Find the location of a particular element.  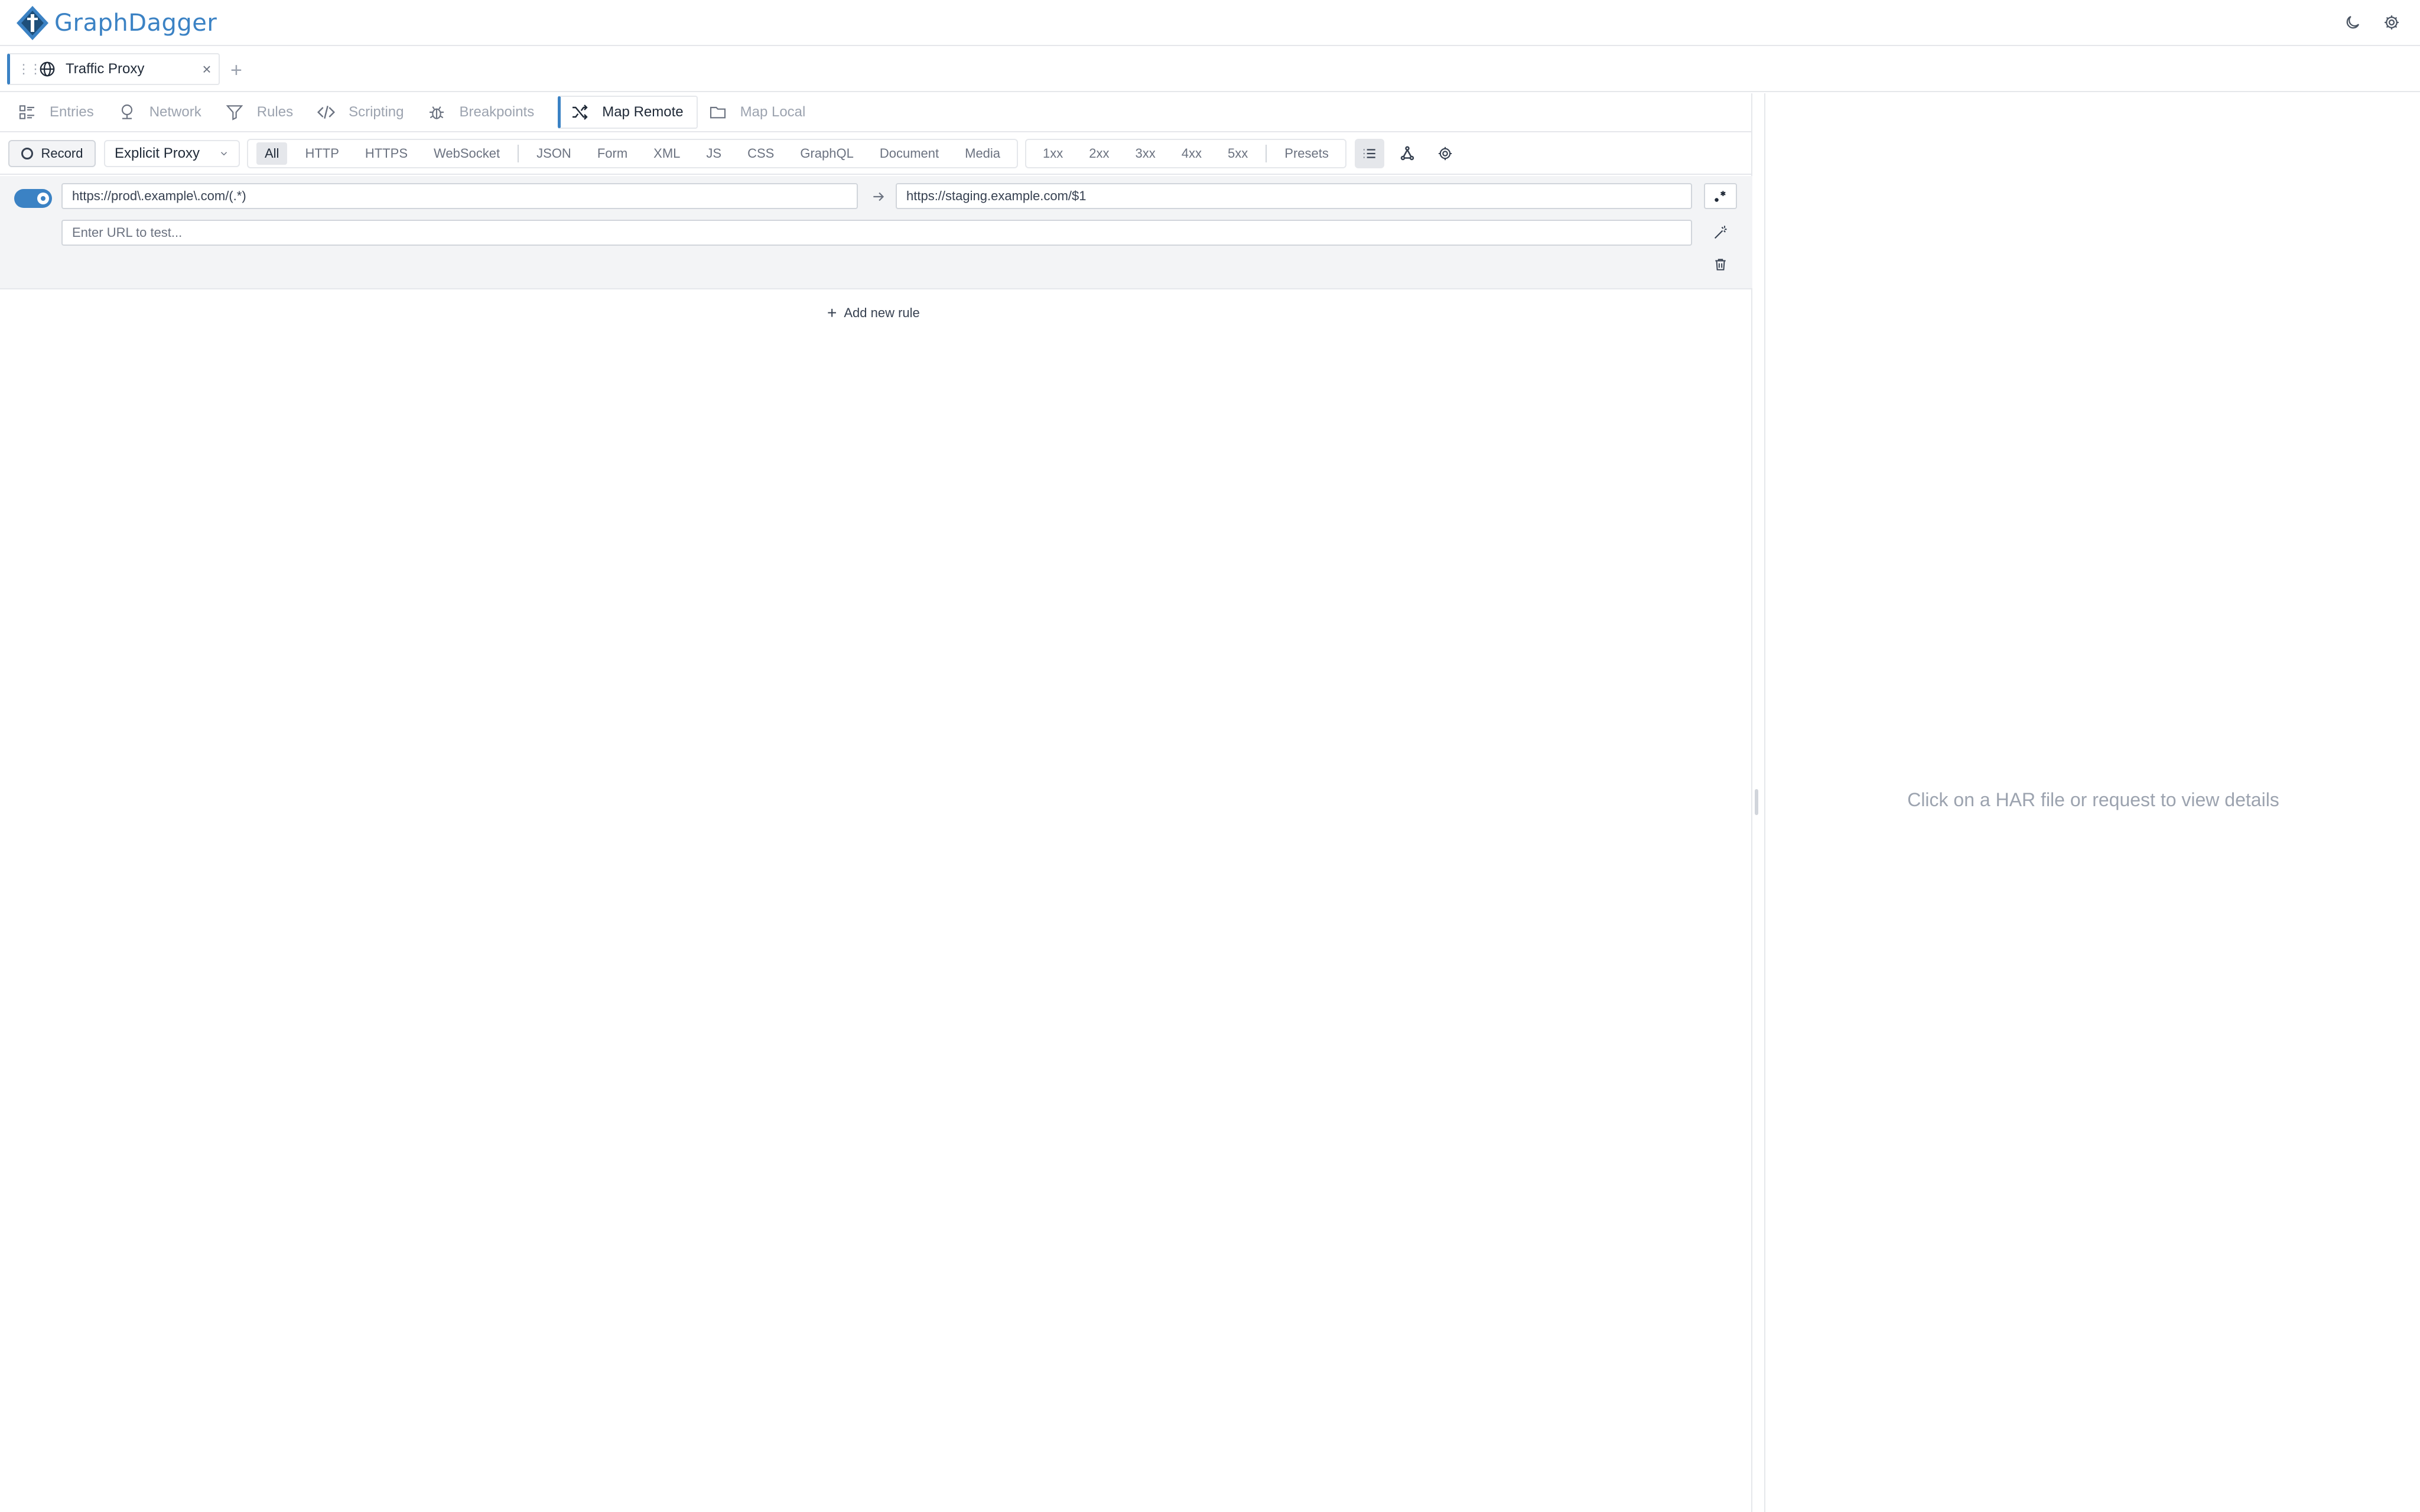

record-button: Record is located at coordinates (52, 153).